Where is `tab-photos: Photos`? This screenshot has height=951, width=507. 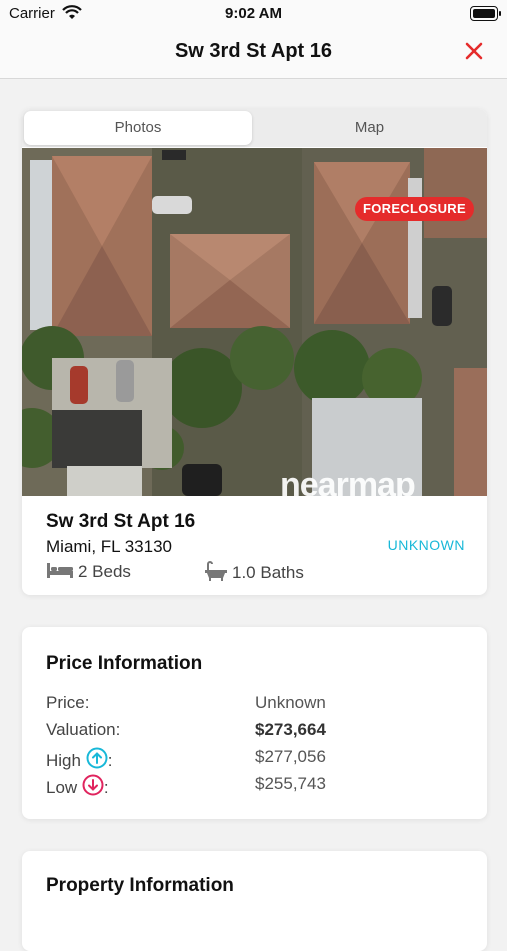
tab-photos: Photos is located at coordinates (138, 128).